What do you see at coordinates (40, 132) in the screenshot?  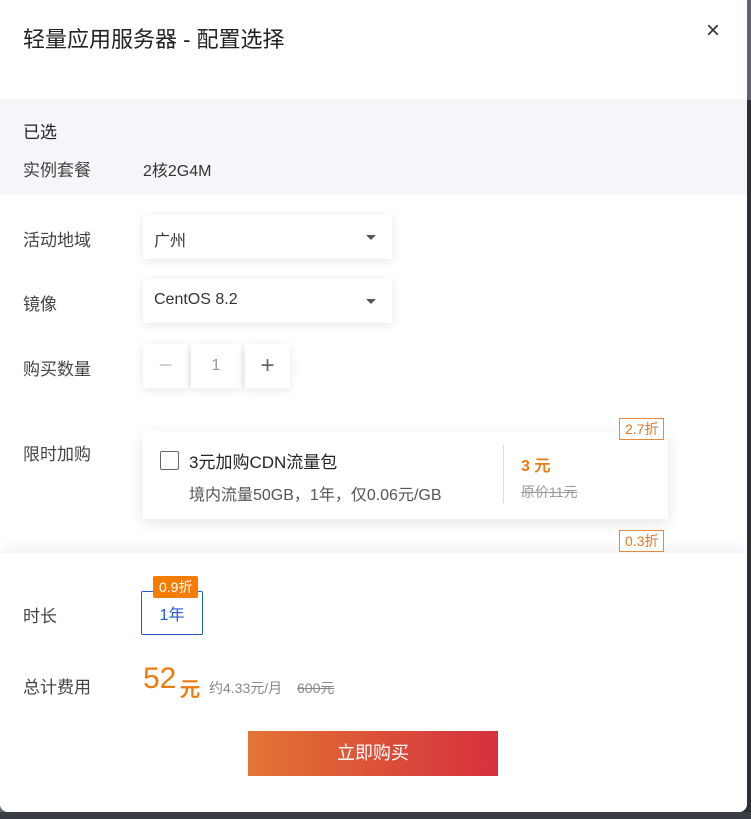 I see `selected-heading: 已选` at bounding box center [40, 132].